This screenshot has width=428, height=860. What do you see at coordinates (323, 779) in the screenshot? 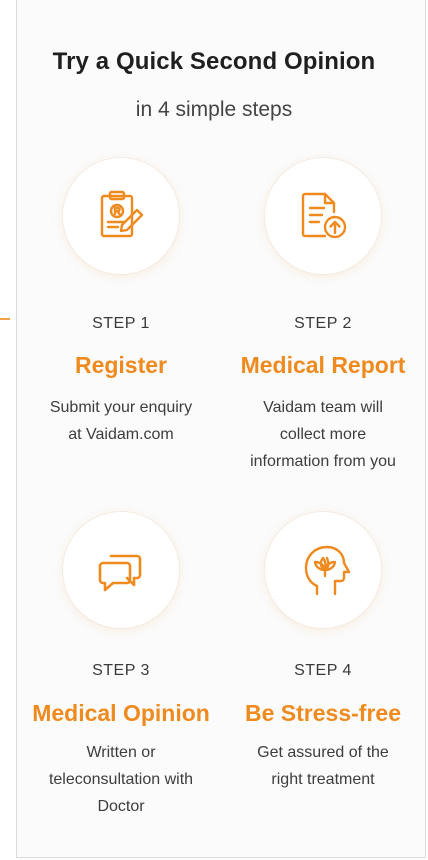
I see `step-4-desc-line: right treatment` at bounding box center [323, 779].